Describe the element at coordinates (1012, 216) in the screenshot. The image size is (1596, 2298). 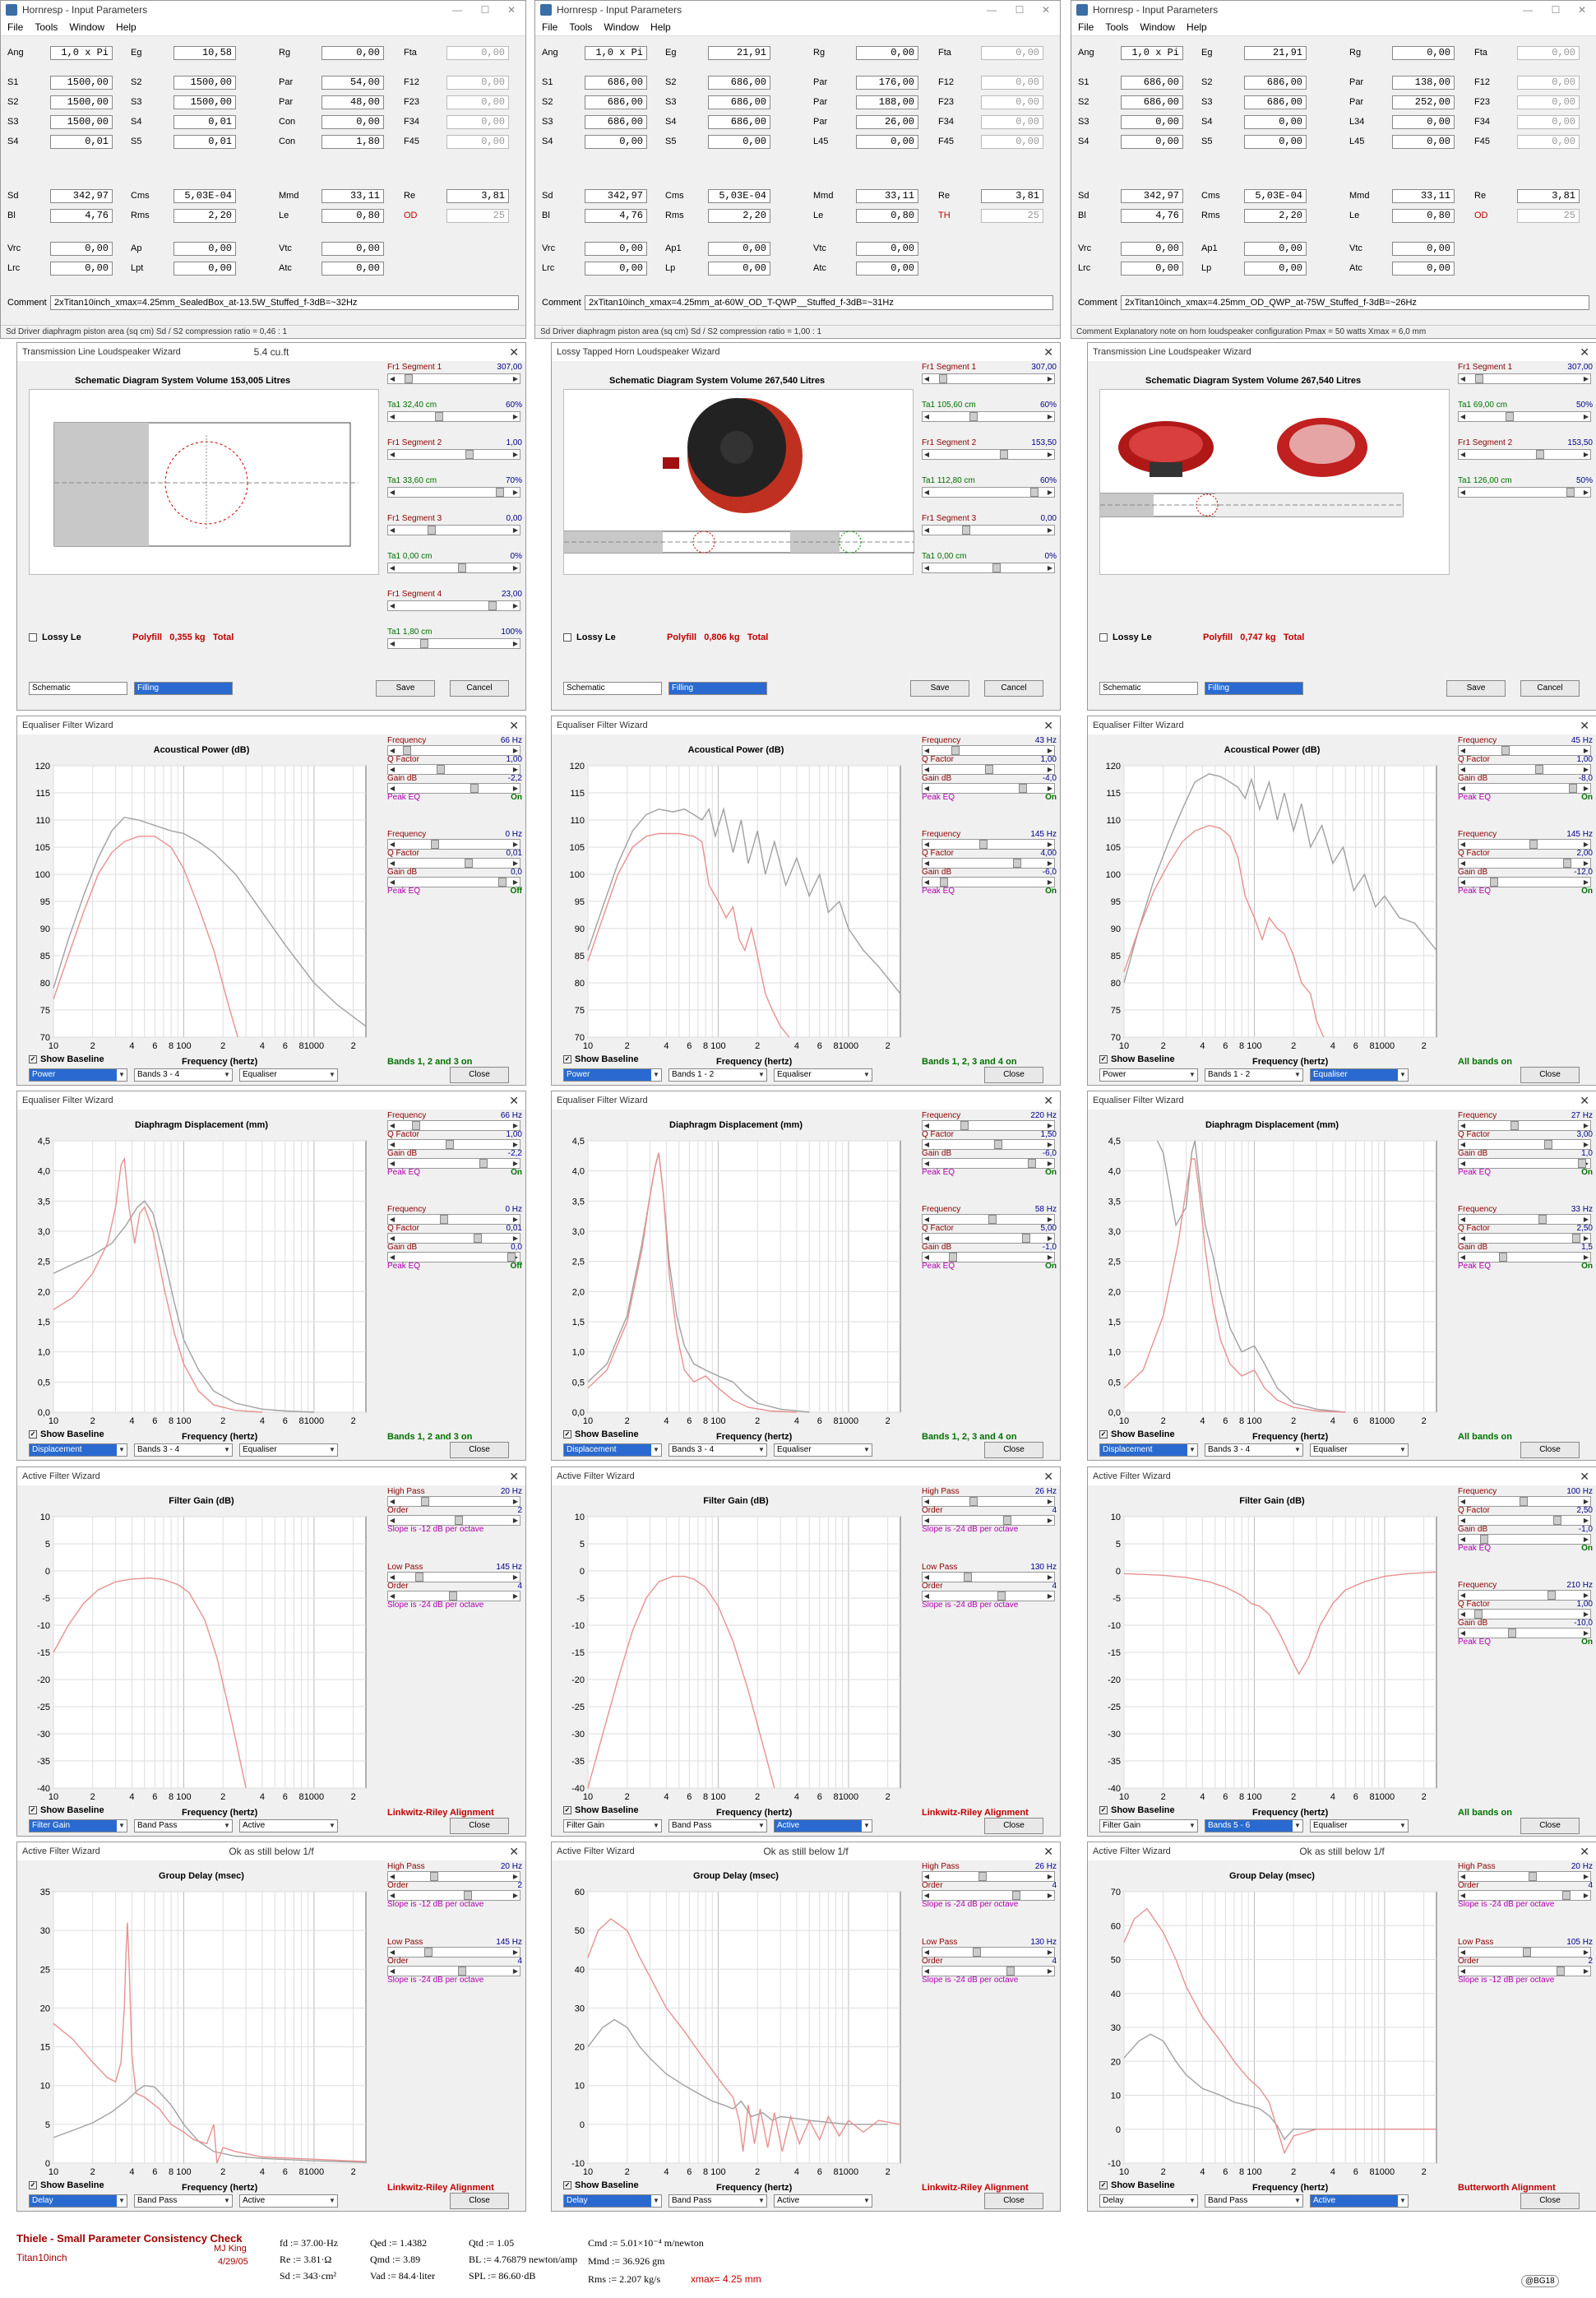
I see `param-field-th: 25` at that location.